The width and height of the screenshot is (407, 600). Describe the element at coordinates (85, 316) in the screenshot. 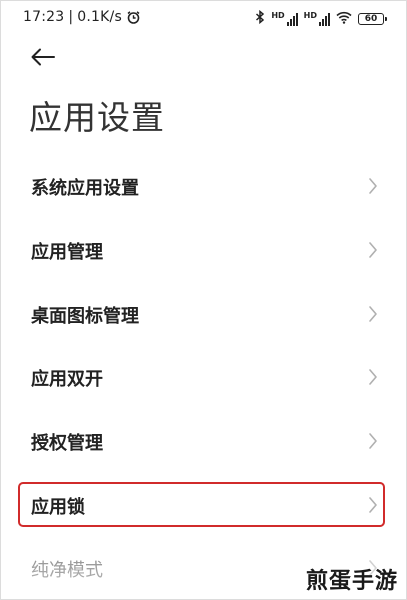

I see `menu-item-label: 桌面图标管理` at that location.